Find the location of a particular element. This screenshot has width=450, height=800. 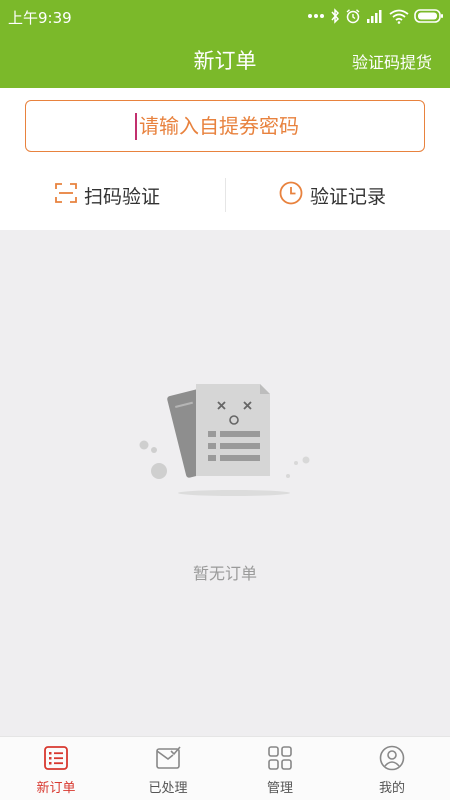

tab-mine: 我的 is located at coordinates (392, 768).